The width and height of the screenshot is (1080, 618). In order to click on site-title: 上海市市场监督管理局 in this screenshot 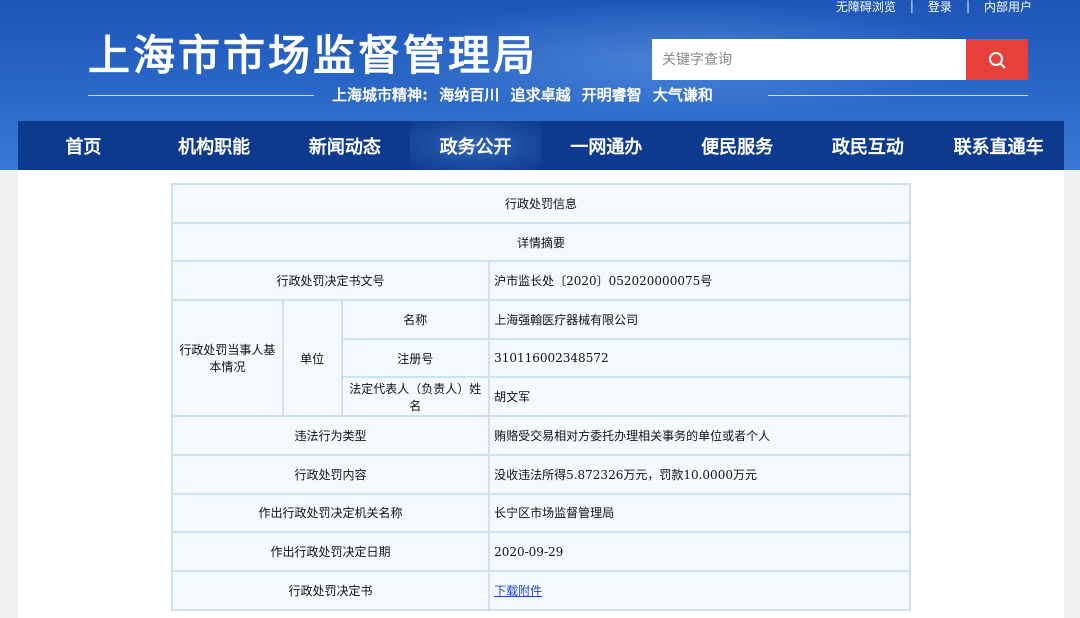, I will do `click(313, 52)`.